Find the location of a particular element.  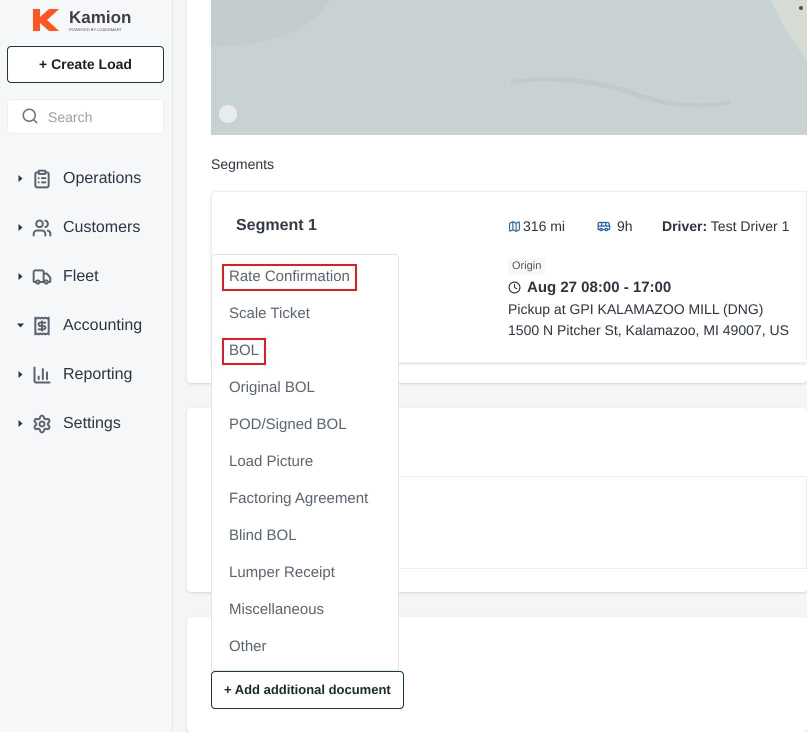

origin-tag: Origin is located at coordinates (527, 266).